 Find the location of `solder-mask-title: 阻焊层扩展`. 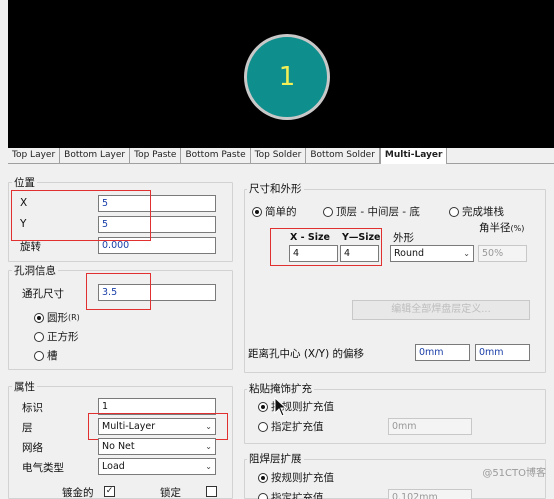

solder-mask-title: 阻焊层扩展 is located at coordinates (275, 458).